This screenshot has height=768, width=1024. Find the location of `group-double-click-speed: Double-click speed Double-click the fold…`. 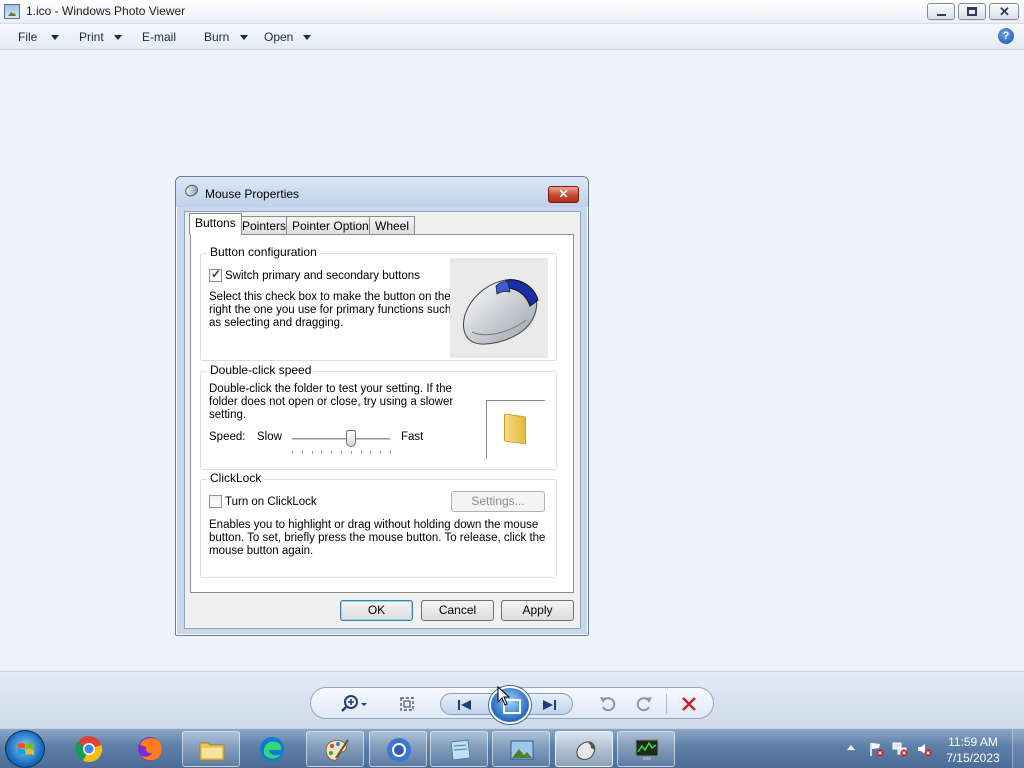

group-double-click-speed: Double-click speed Double-click the fold… is located at coordinates (378, 416).